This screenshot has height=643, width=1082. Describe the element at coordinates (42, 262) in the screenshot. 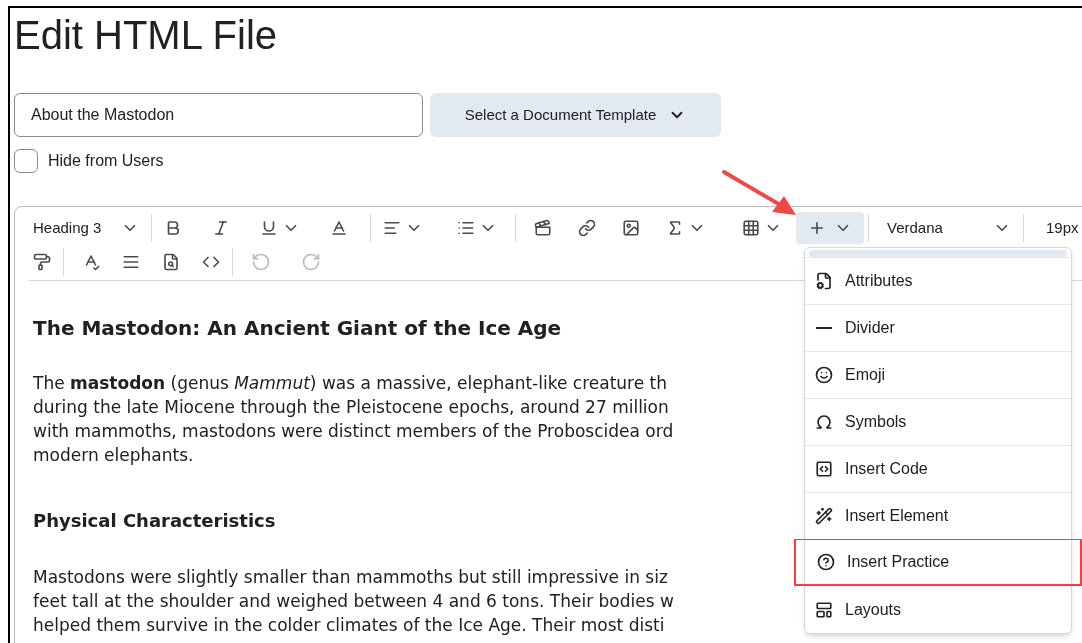

I see `paint-roller-icon` at that location.